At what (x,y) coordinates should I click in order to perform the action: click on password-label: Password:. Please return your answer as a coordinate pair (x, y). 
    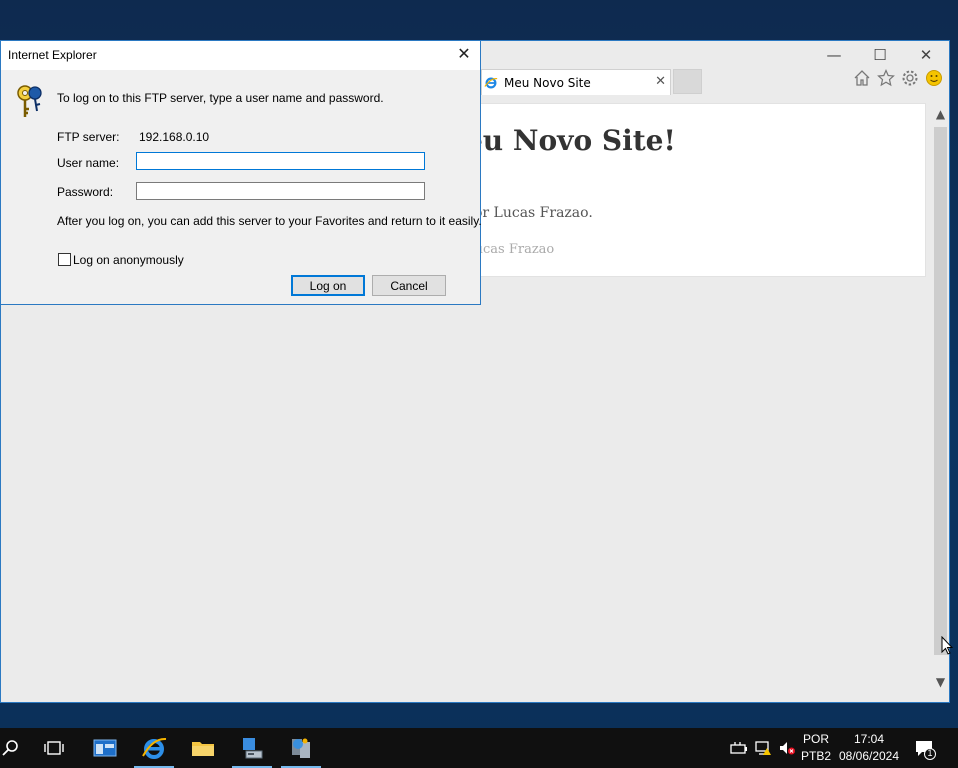
    Looking at the image, I should click on (85, 192).